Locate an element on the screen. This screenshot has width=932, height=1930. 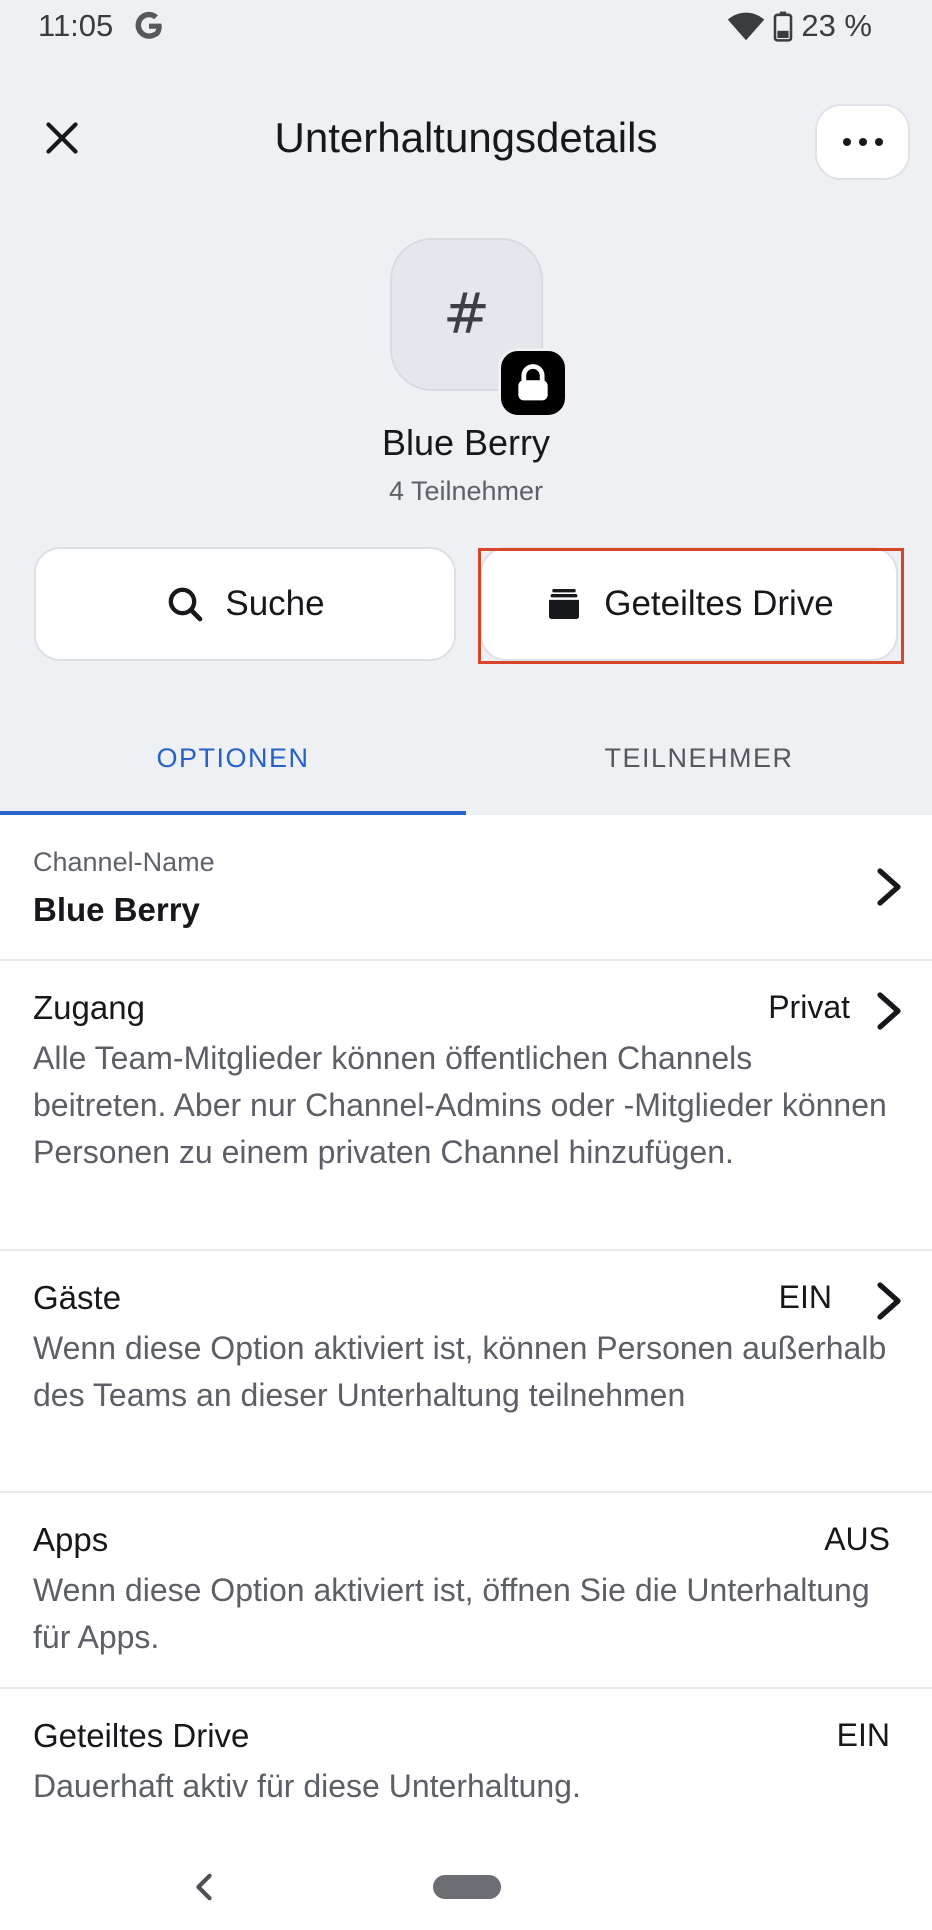
search-icon is located at coordinates (186, 604).